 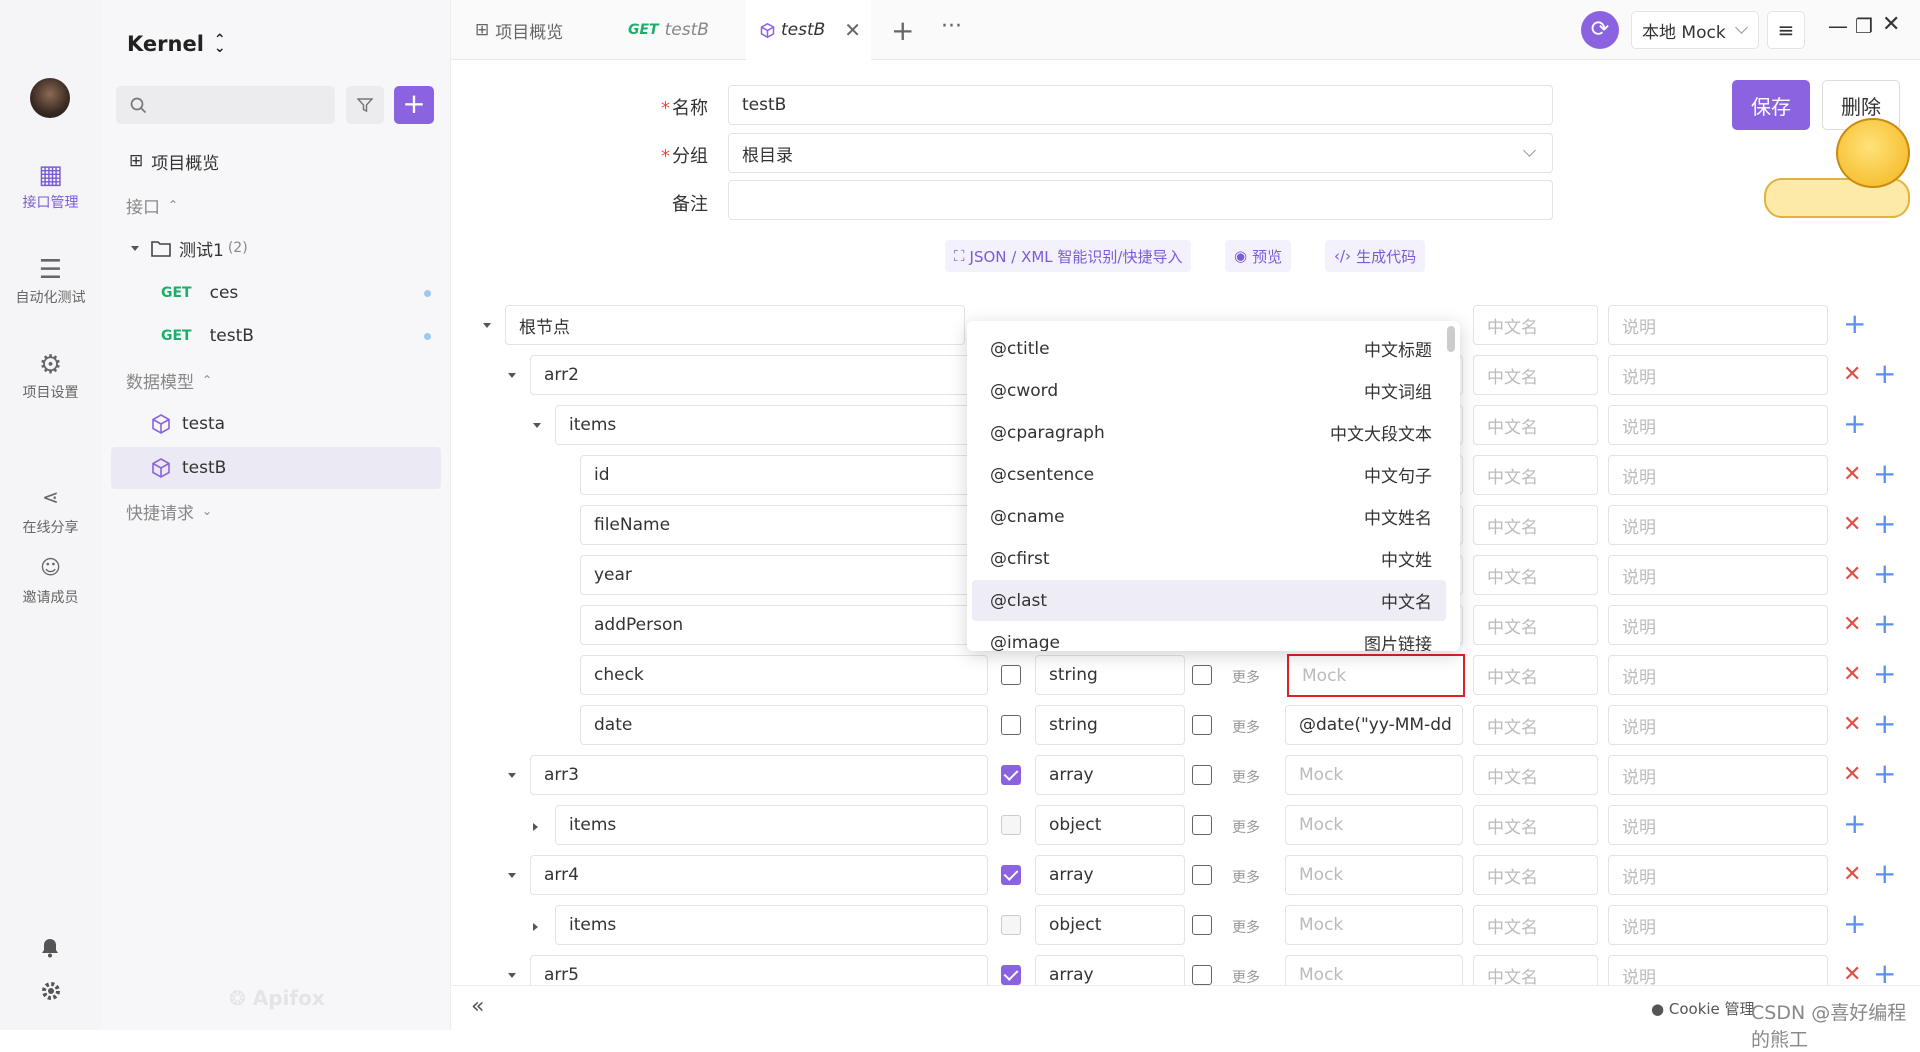 What do you see at coordinates (276, 468) in the screenshot?
I see `model-item-selected: testB` at bounding box center [276, 468].